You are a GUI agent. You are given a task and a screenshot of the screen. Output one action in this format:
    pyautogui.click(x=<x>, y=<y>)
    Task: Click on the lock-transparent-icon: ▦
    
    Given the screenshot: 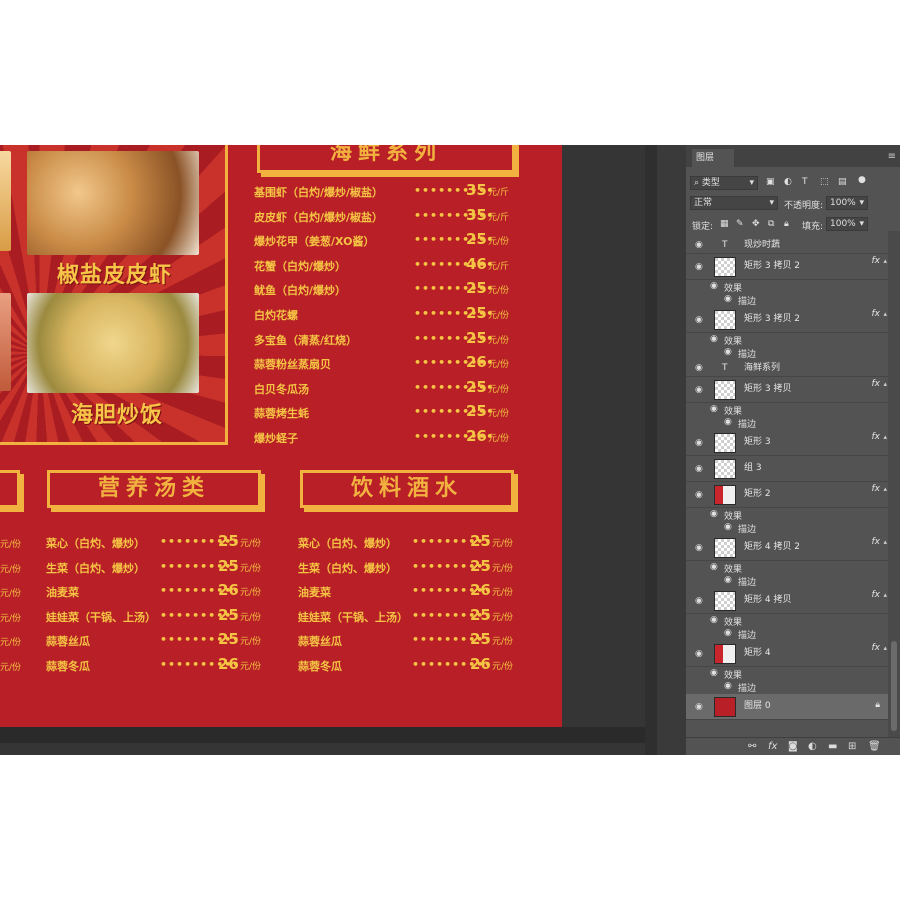 What is the action you would take?
    pyautogui.click(x=724, y=224)
    